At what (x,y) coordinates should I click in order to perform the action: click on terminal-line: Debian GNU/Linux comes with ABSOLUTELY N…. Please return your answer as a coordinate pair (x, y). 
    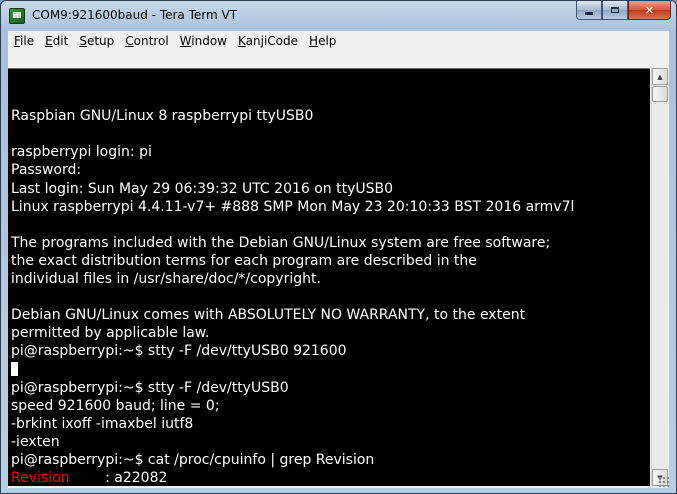
    Looking at the image, I should click on (292, 315).